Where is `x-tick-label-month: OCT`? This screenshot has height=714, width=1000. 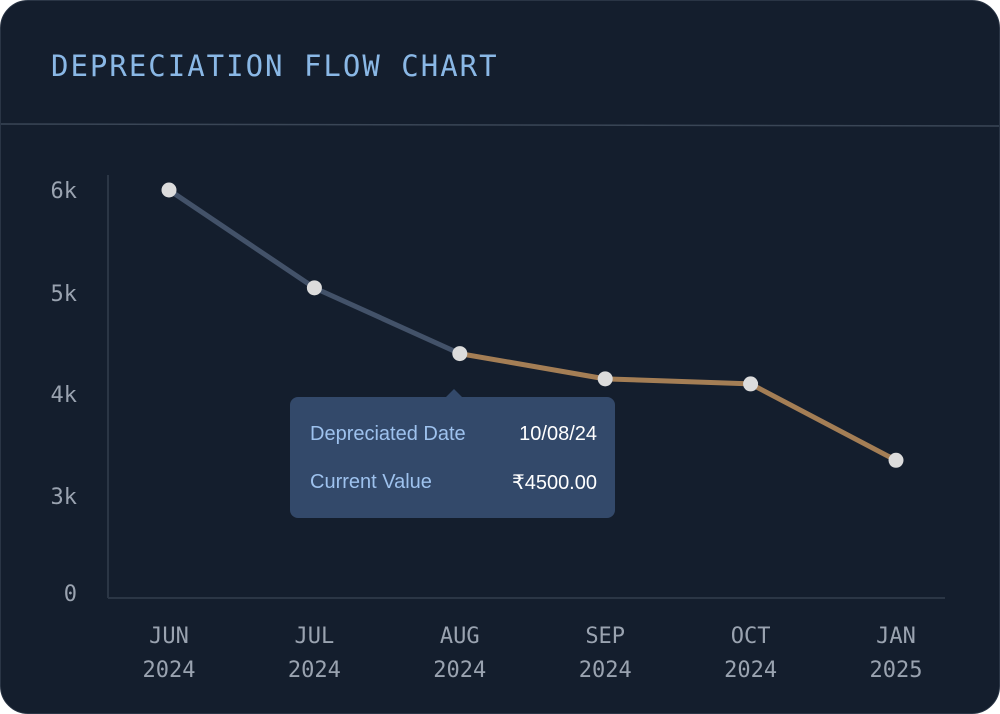
x-tick-label-month: OCT is located at coordinates (751, 636).